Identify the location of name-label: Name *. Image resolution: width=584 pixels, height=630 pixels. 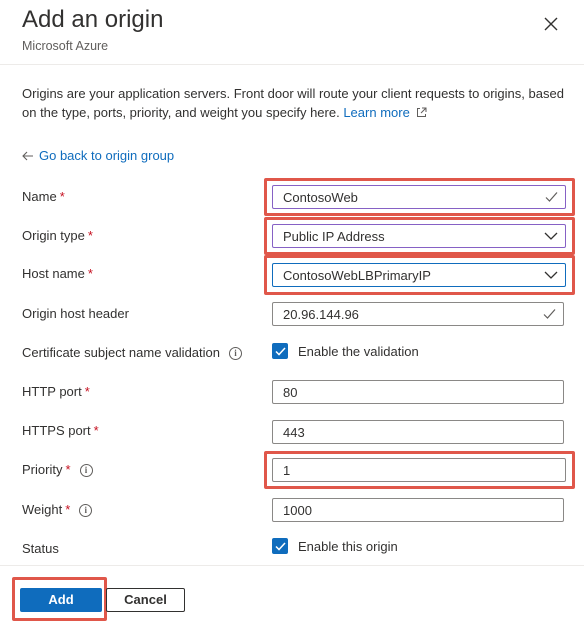
(43, 197).